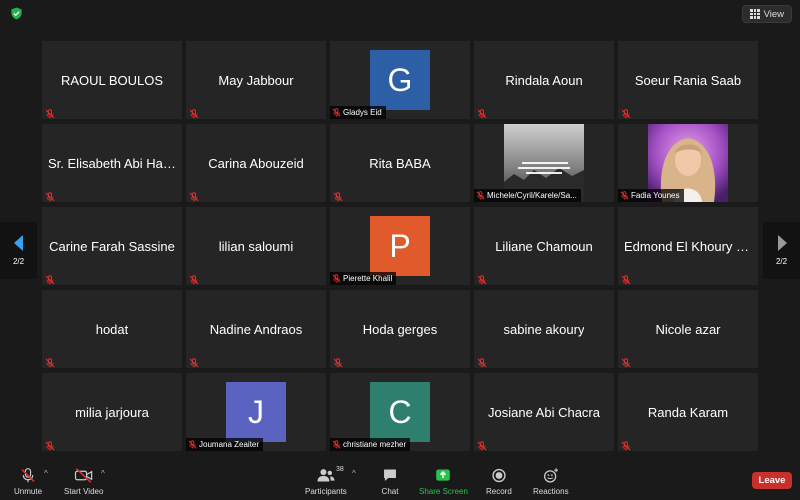 The width and height of the screenshot is (800, 500). I want to click on reactions-button: Reactions, so click(551, 481).